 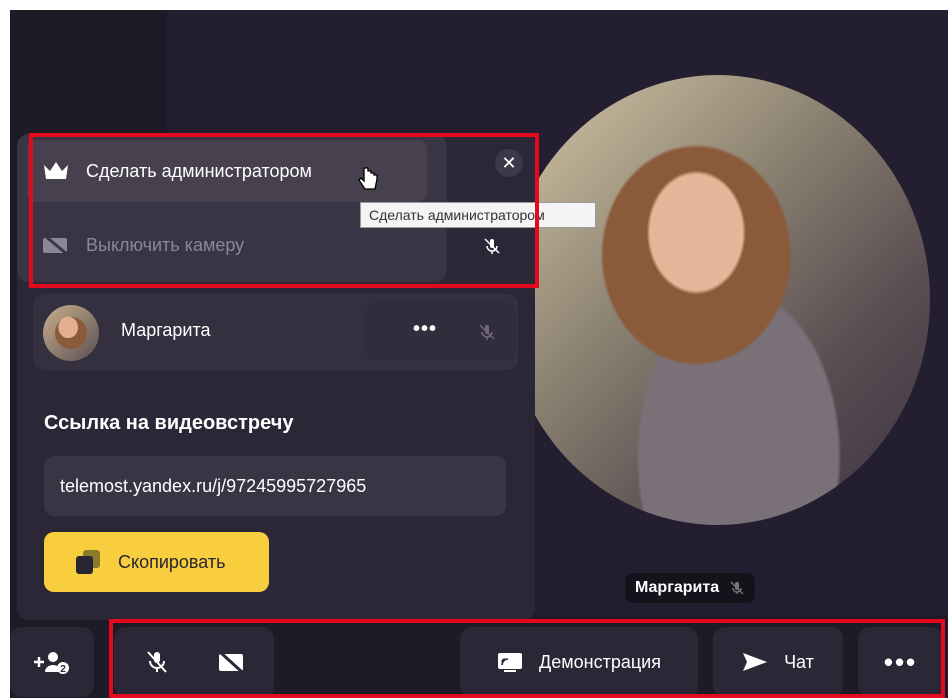 What do you see at coordinates (368, 178) in the screenshot?
I see `hand-cursor-icon` at bounding box center [368, 178].